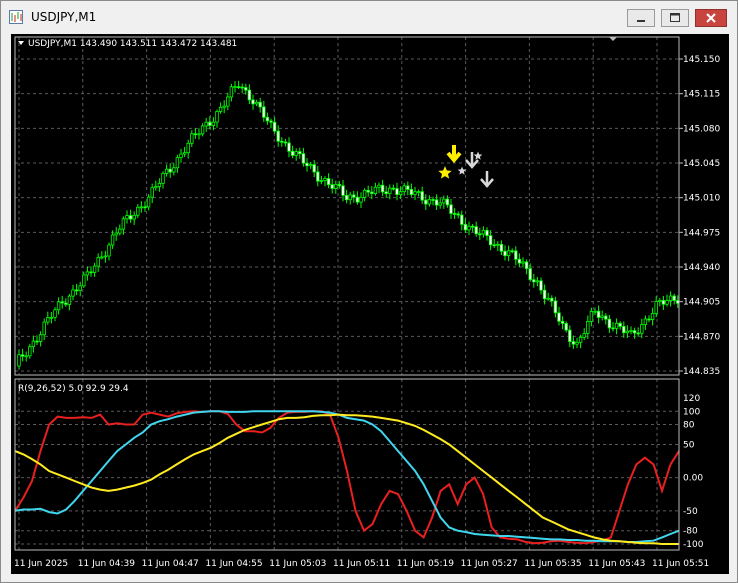  What do you see at coordinates (489, 564) in the screenshot?
I see `time-label: 11 Jun 05:27` at bounding box center [489, 564].